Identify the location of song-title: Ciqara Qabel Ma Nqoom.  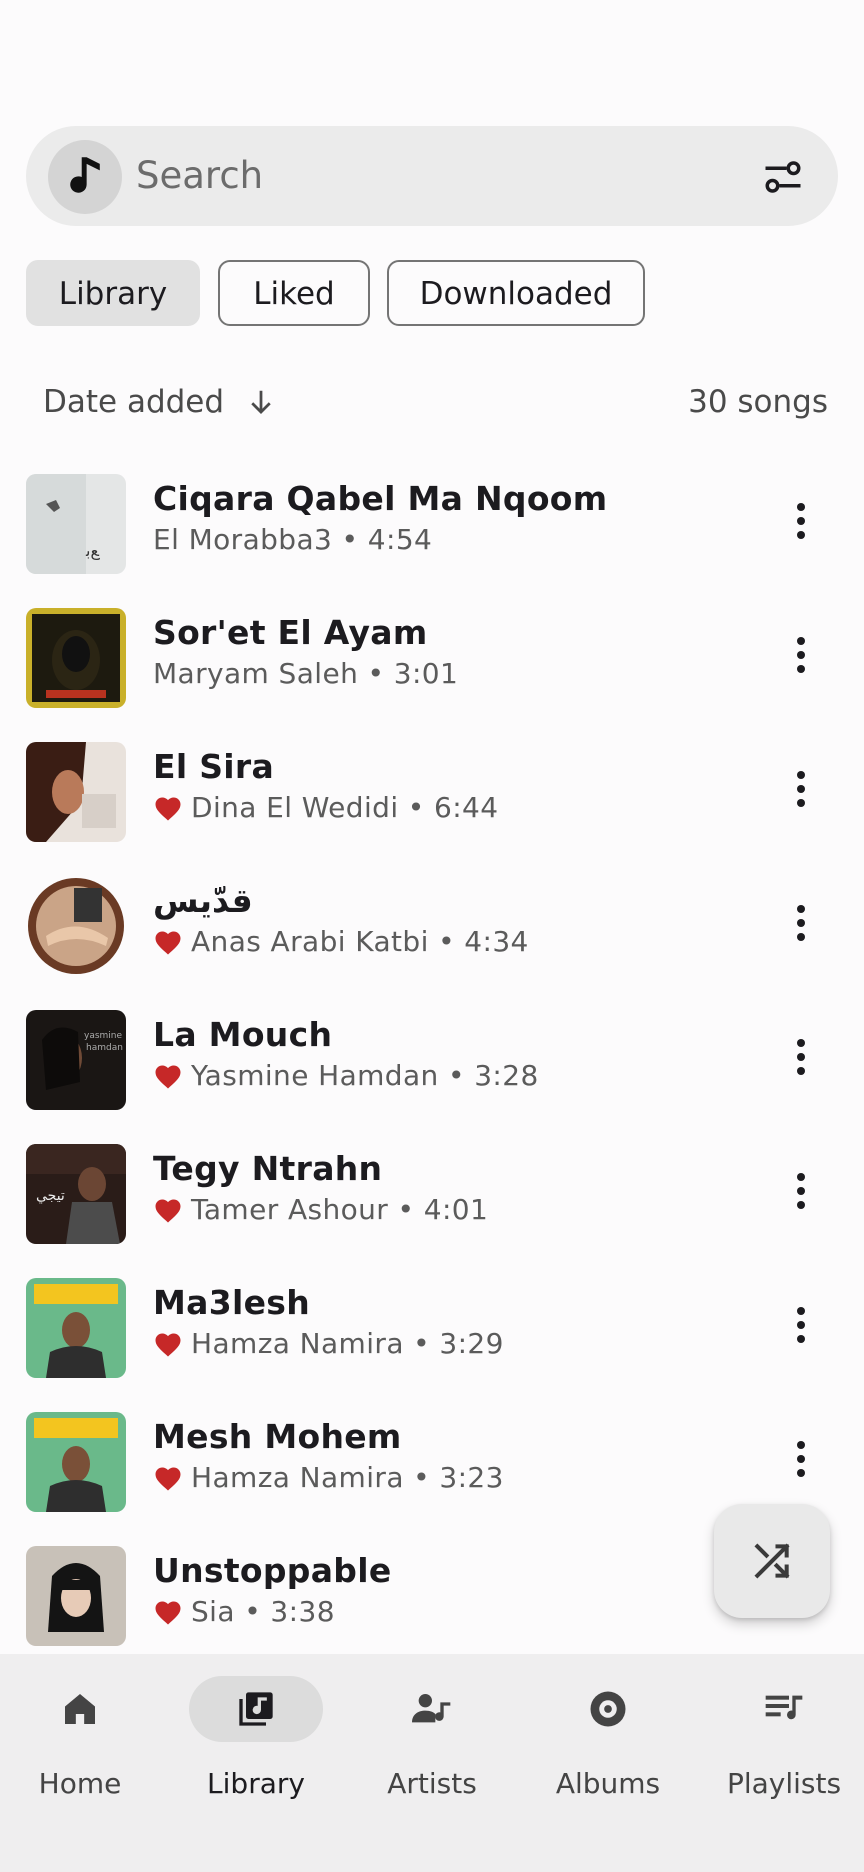
(380, 498).